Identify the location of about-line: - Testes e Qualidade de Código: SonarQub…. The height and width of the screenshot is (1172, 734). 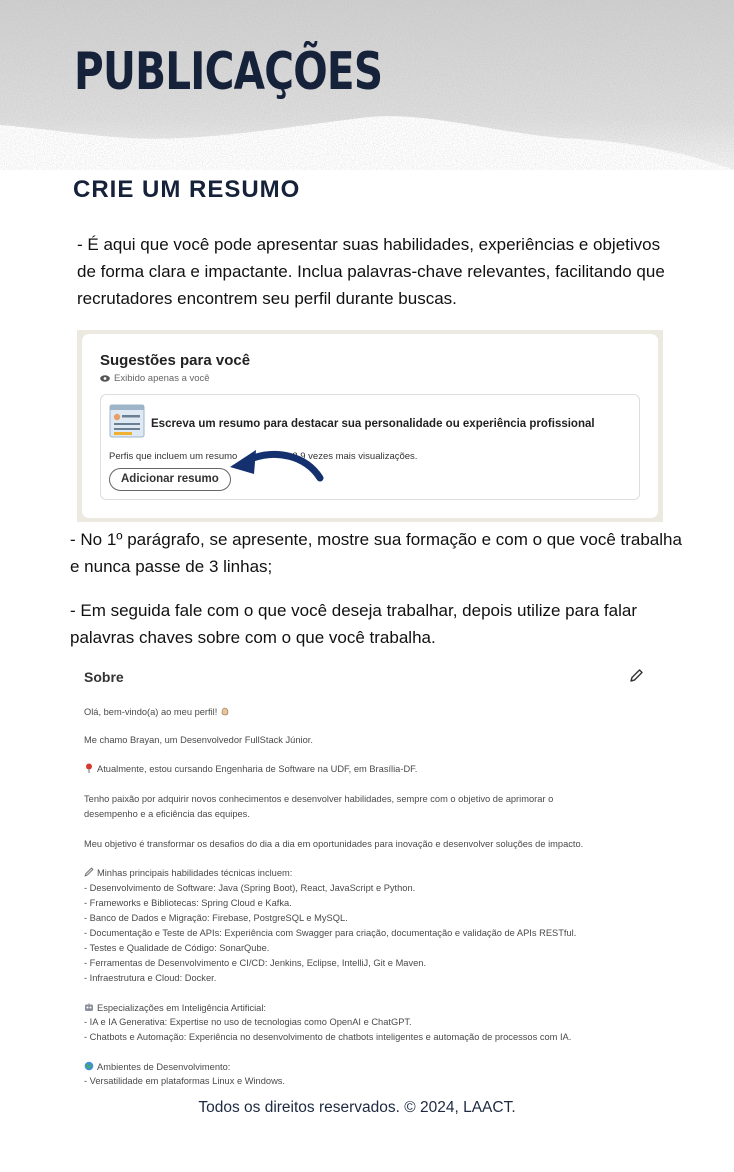
(177, 948).